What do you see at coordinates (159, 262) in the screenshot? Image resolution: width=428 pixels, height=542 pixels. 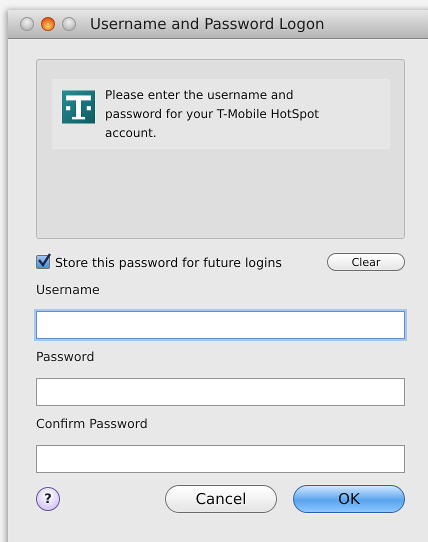 I see `store-password-checkbox: Store this password for future logins` at bounding box center [159, 262].